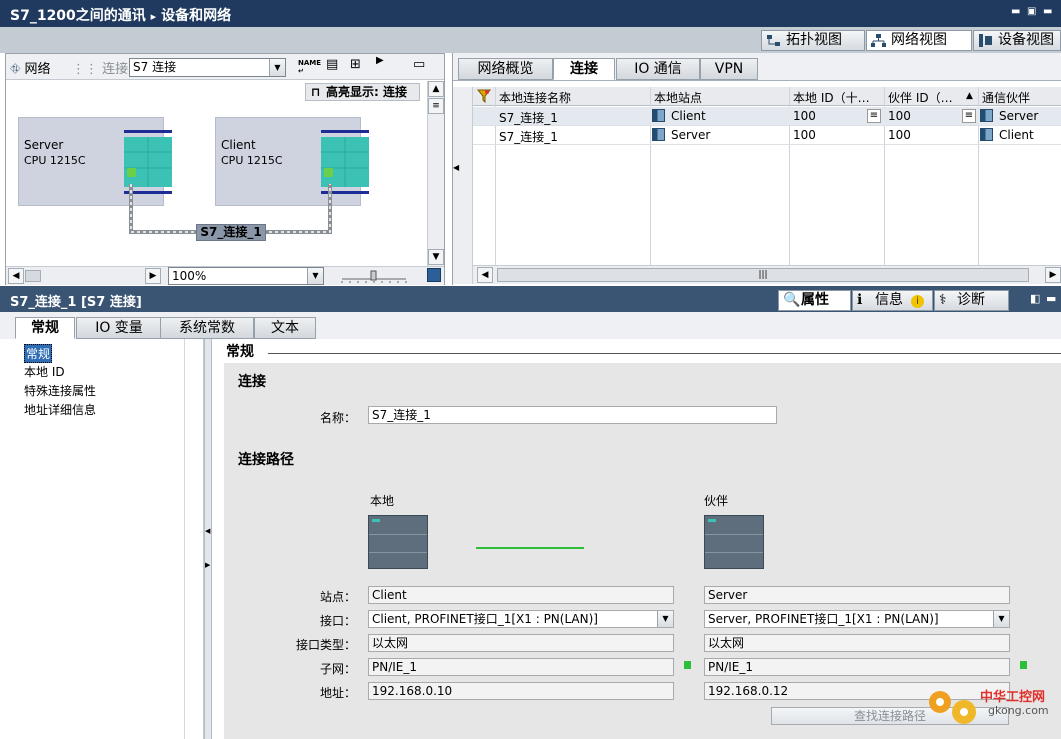  I want to click on local-address-field: 192.168.0.10, so click(521, 691).